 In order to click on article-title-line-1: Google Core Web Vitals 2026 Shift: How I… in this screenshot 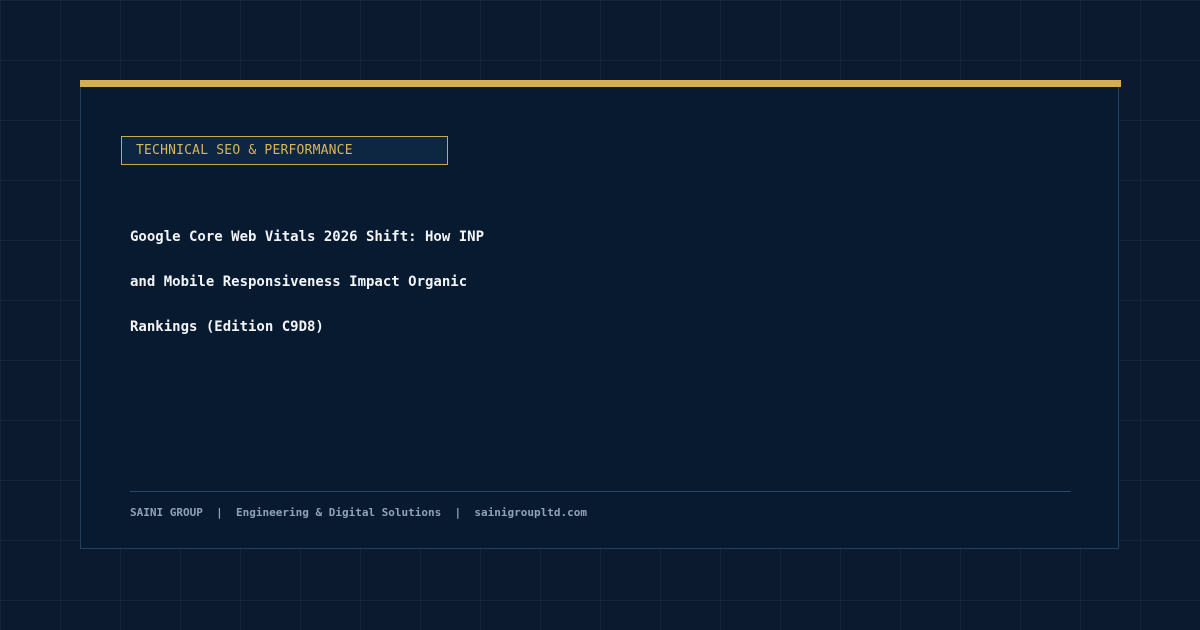, I will do `click(307, 237)`.